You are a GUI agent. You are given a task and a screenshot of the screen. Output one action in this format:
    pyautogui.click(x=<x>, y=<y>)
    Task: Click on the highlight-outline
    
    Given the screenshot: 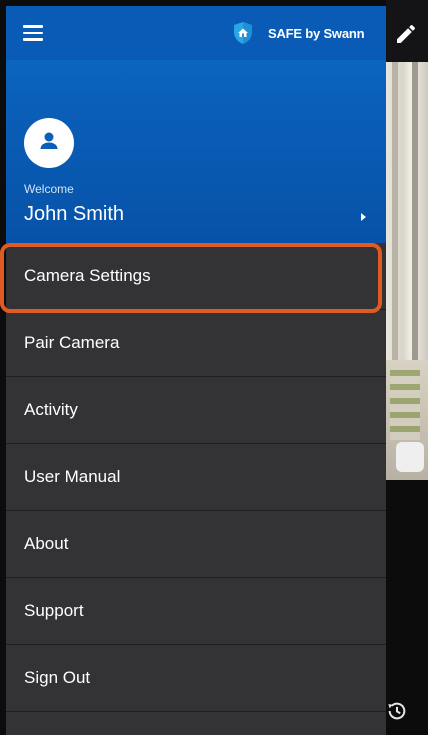 What is the action you would take?
    pyautogui.click(x=191, y=278)
    